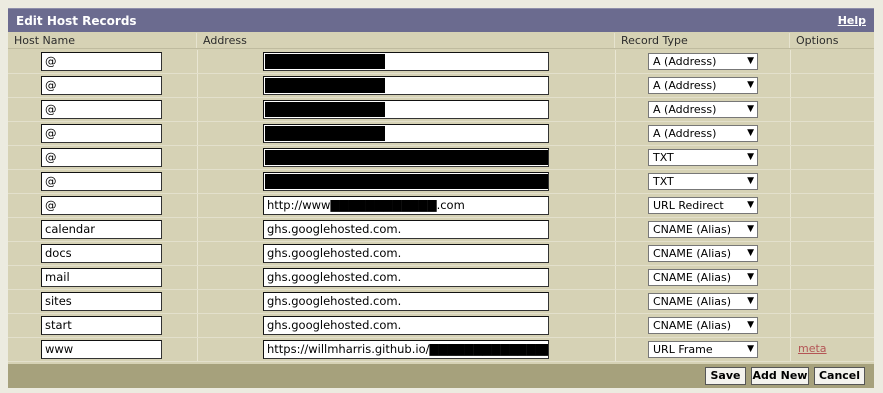 The height and width of the screenshot is (393, 883). Describe the element at coordinates (852, 20) in the screenshot. I see `help-link: Help` at that location.